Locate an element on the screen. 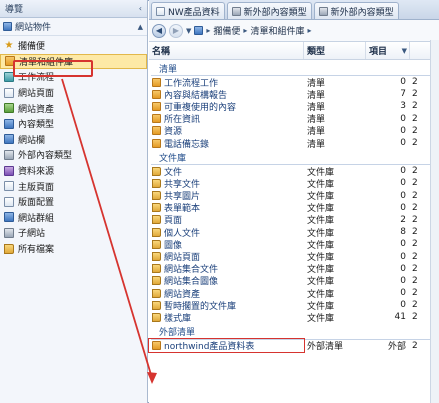  list-item: 網站資產 文件庫 0 2 is located at coordinates (294, 293).